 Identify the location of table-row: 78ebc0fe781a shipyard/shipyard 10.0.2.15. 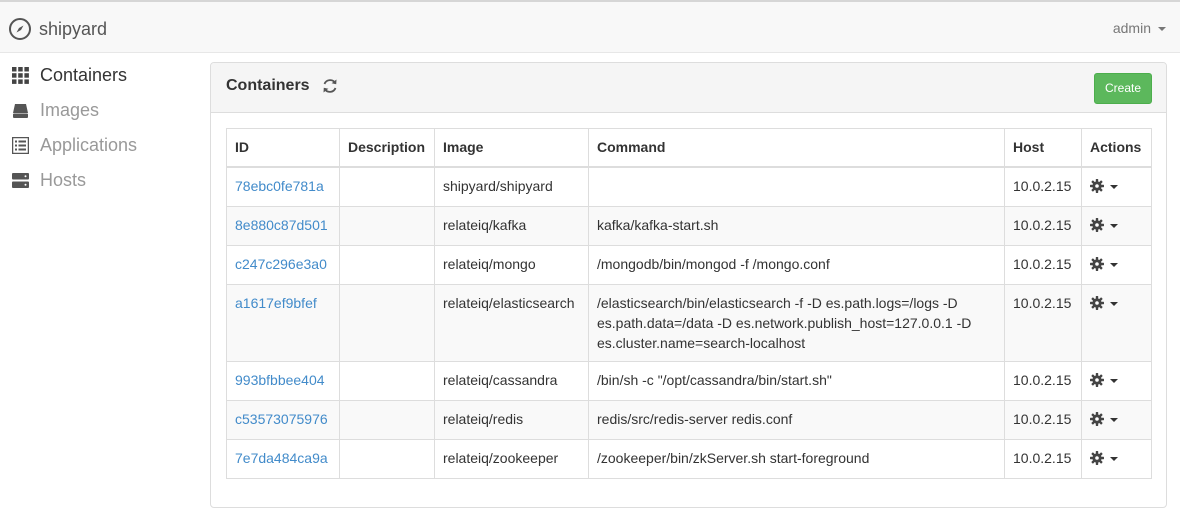
(689, 186).